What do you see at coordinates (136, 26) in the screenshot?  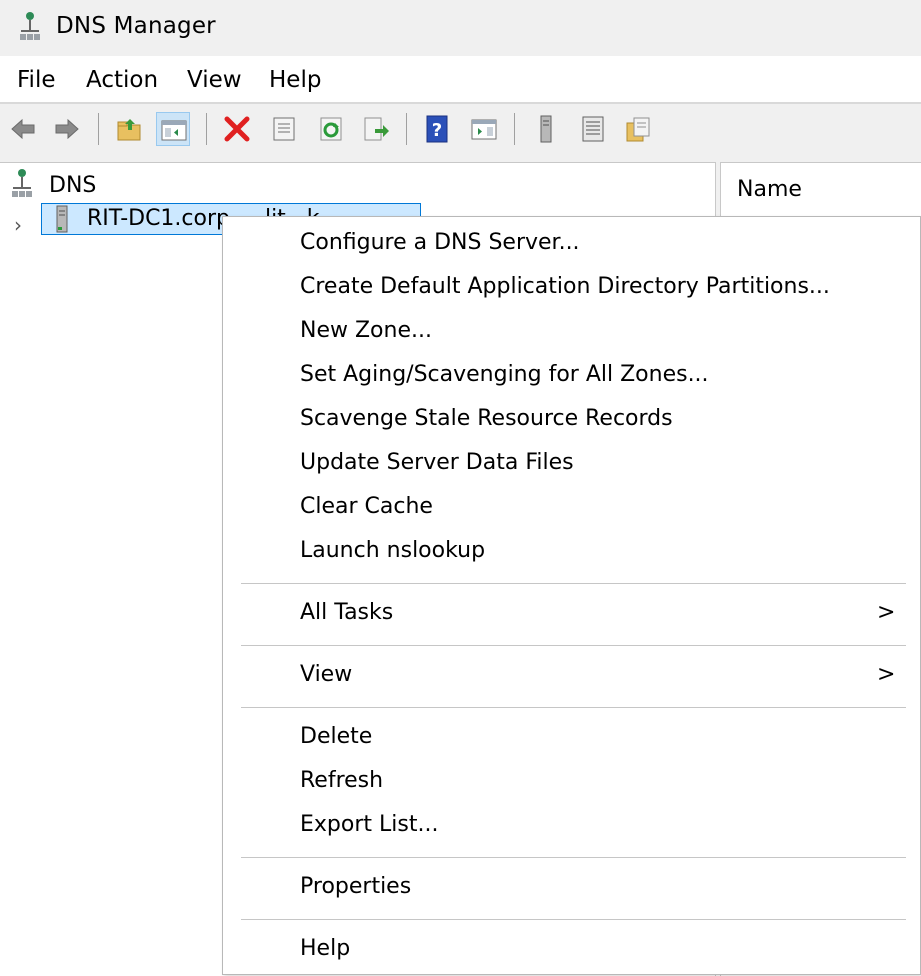 I see `window-title: DNS Manager` at bounding box center [136, 26].